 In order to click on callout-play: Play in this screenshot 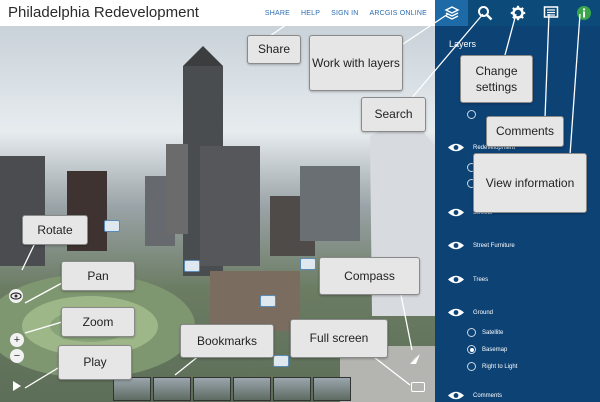, I will do `click(95, 362)`.